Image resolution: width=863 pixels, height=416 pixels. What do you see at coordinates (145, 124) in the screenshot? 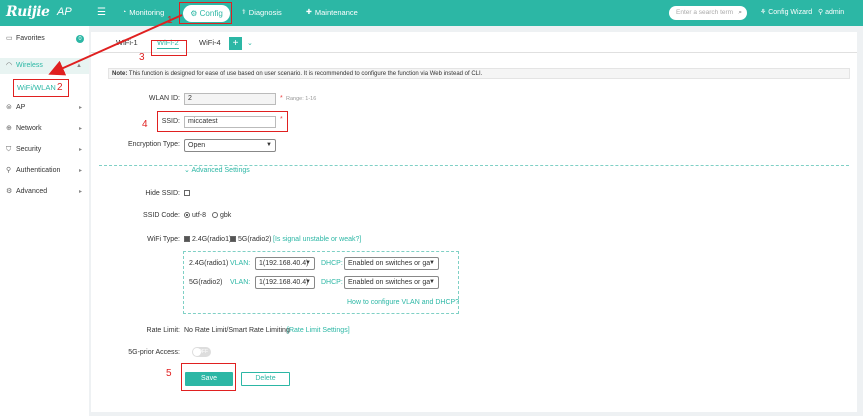
I see `annotation-number-4: 4` at bounding box center [145, 124].